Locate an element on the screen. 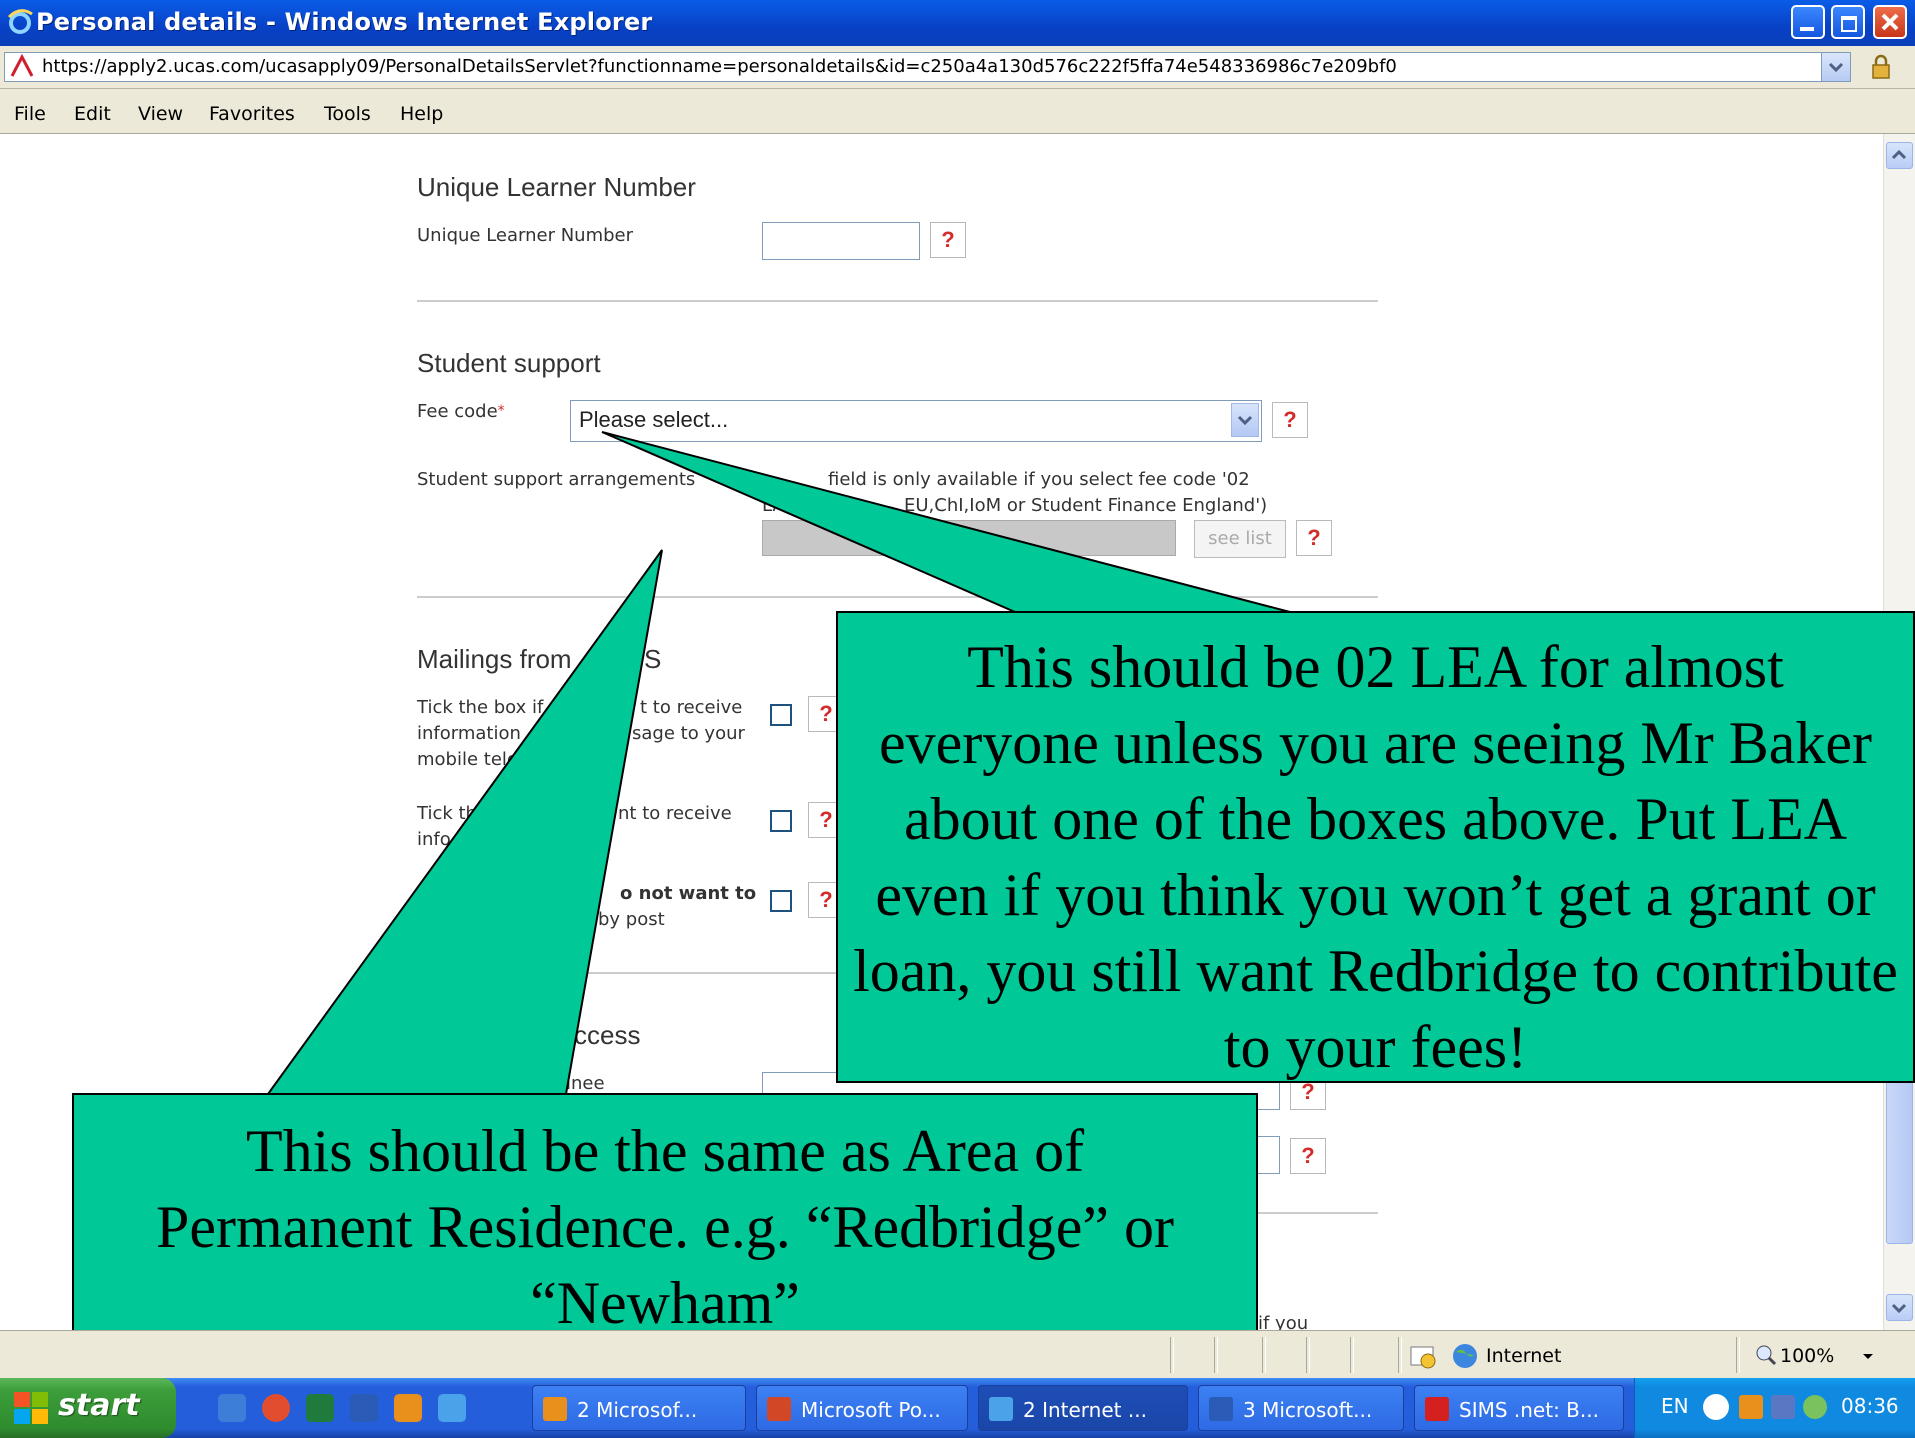 This screenshot has width=1915, height=1438. restore-icon is located at coordinates (1849, 24).